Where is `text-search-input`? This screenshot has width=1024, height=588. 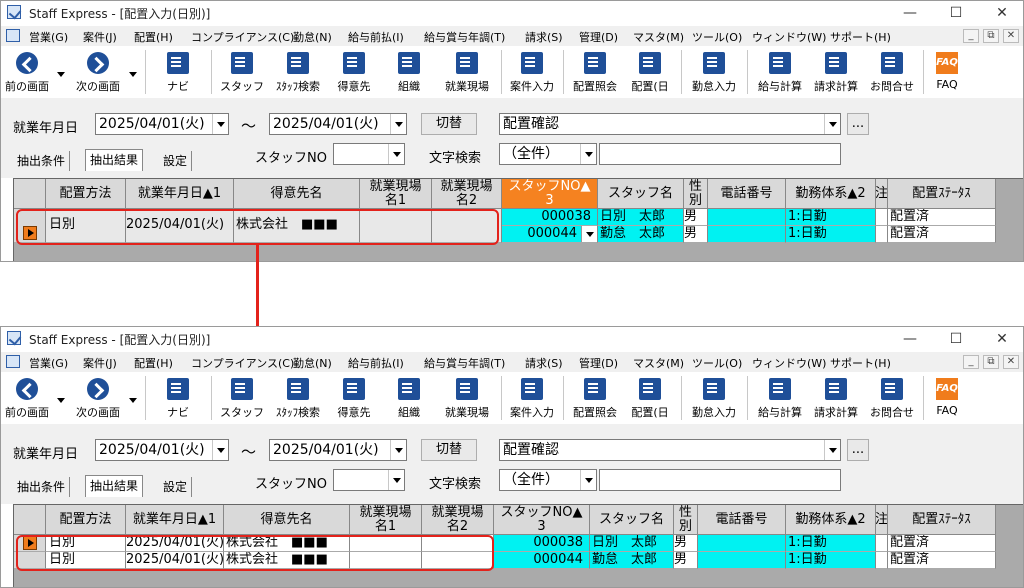 text-search-input is located at coordinates (720, 154).